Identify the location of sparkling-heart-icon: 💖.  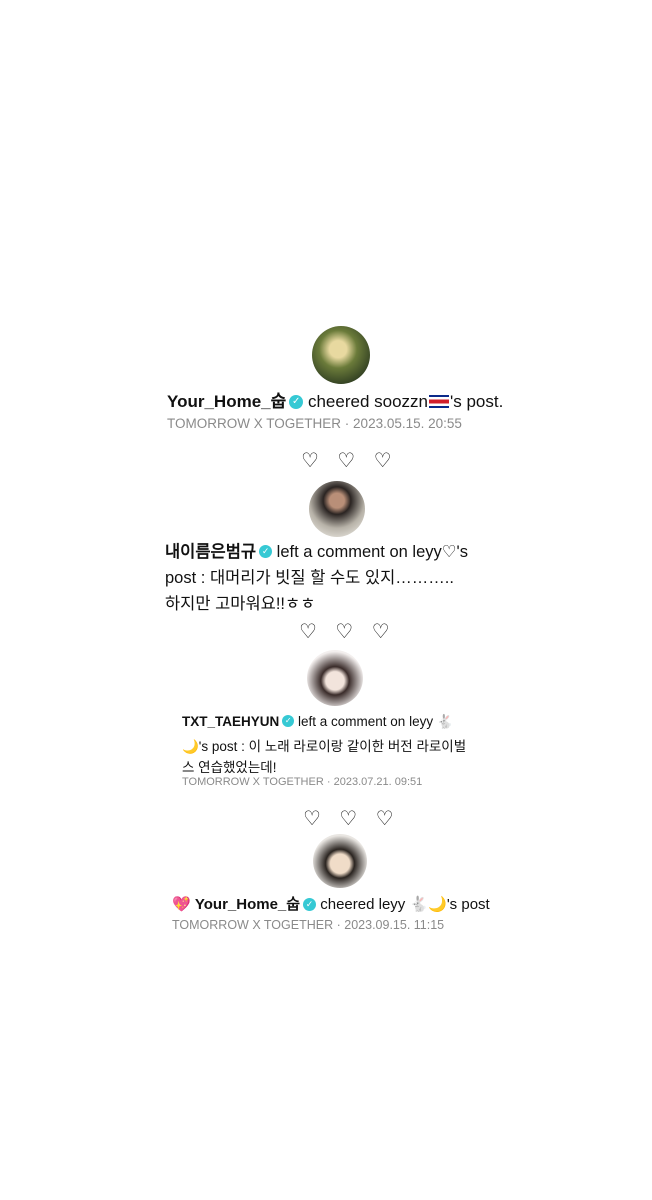
(181, 904).